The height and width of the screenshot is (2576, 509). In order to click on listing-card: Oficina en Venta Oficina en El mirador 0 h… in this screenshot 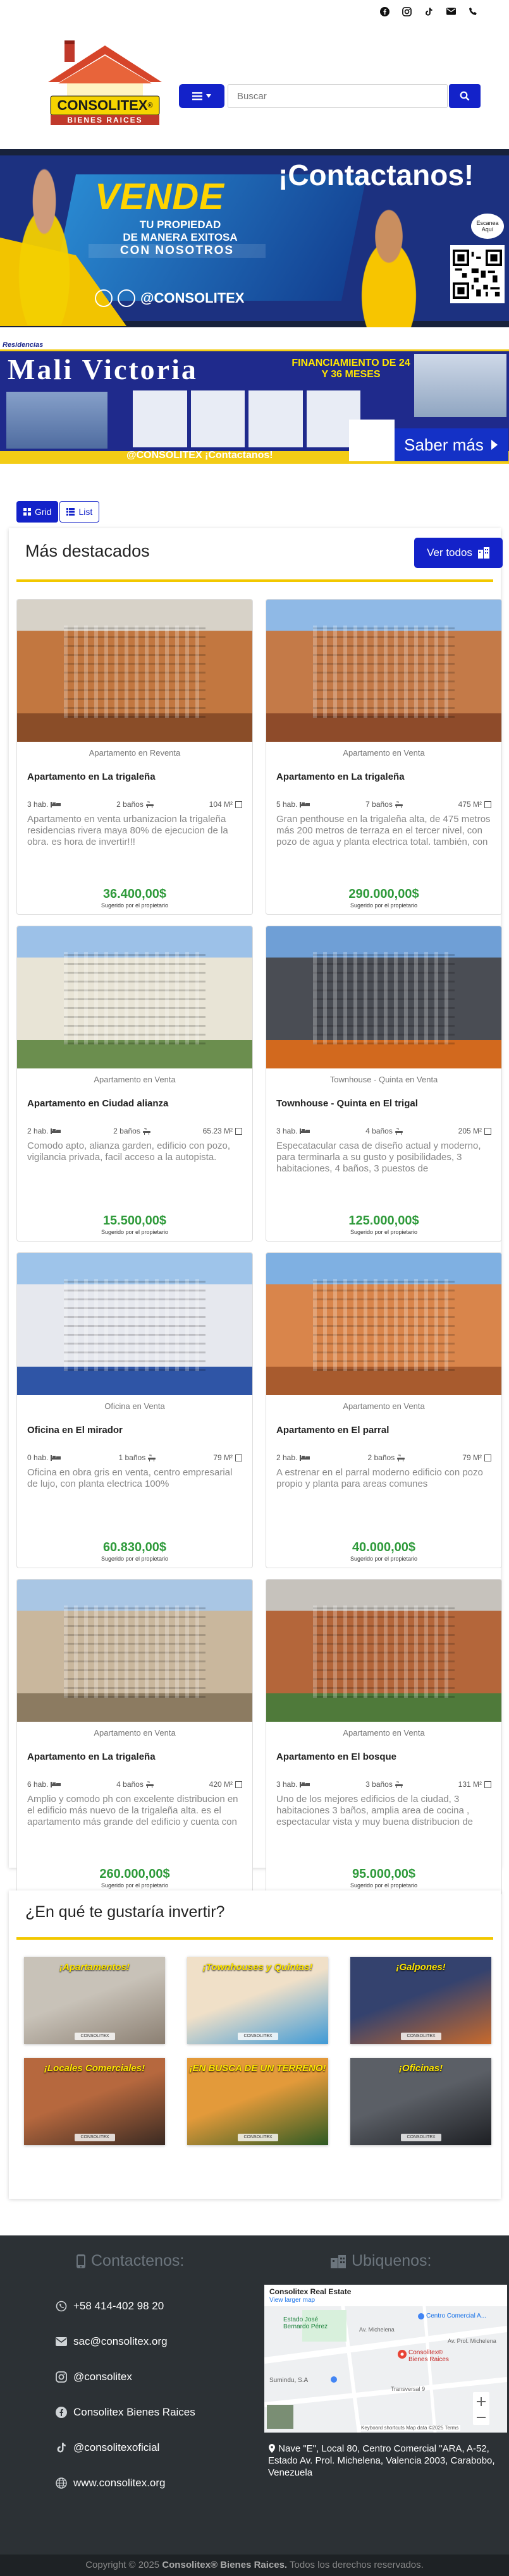, I will do `click(134, 1410)`.